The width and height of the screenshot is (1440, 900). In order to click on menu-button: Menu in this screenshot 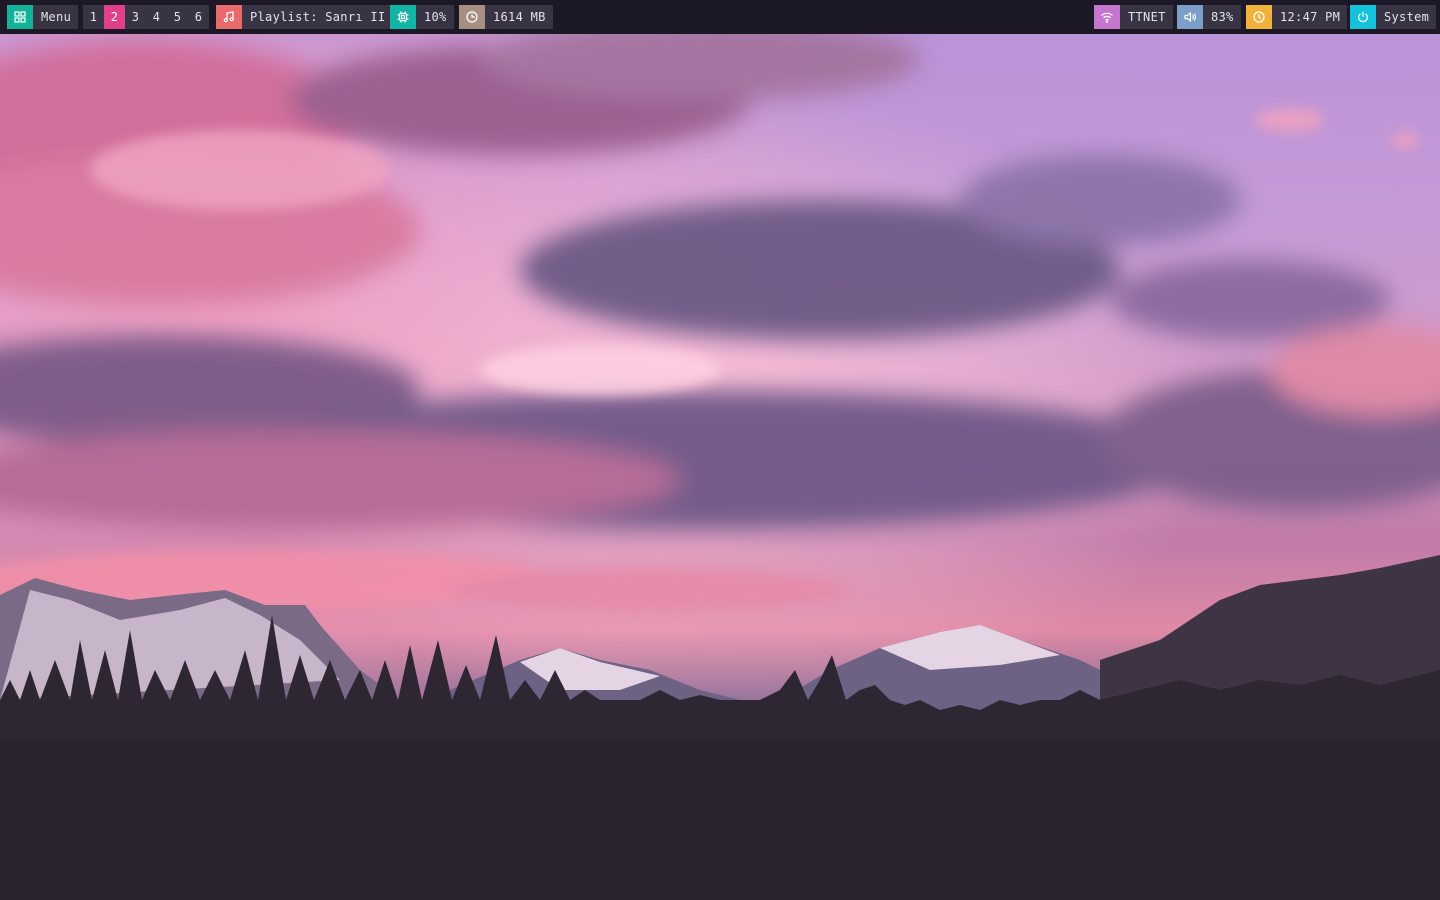, I will do `click(43, 17)`.